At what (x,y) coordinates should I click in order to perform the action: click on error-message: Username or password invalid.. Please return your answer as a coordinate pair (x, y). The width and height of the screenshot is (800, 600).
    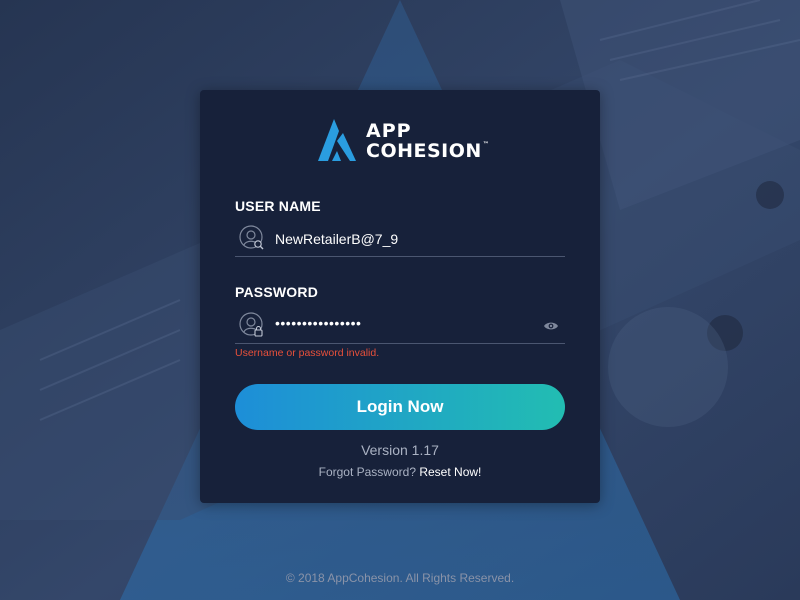
    Looking at the image, I should click on (307, 353).